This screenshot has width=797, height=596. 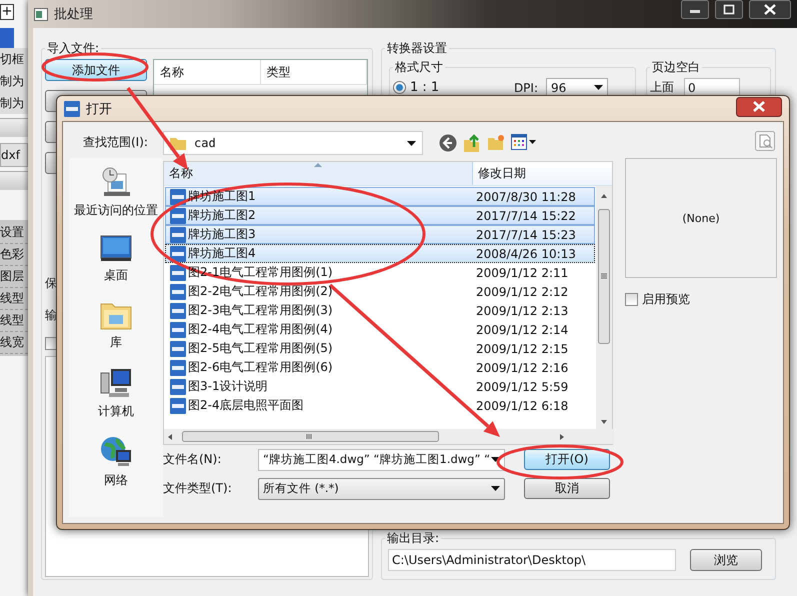 I want to click on input-field: 0, so click(x=712, y=88).